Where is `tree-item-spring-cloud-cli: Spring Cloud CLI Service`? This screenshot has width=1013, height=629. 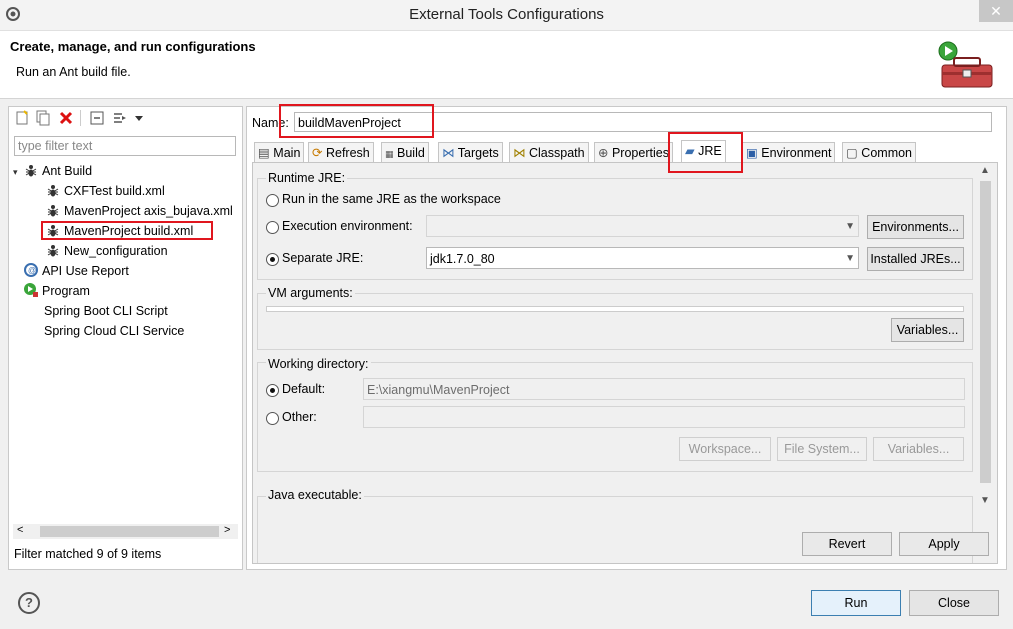
tree-item-spring-cloud-cli: Spring Cloud CLI Service is located at coordinates (114, 331).